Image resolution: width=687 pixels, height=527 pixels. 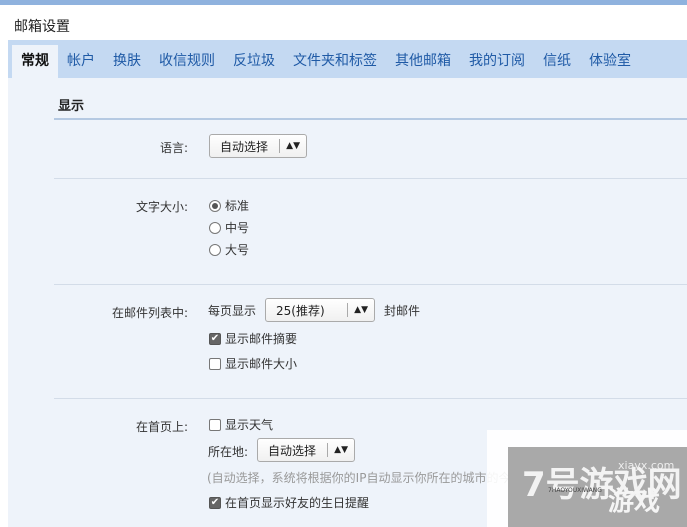 I want to click on tab-rules: 收信规则, so click(x=187, y=61).